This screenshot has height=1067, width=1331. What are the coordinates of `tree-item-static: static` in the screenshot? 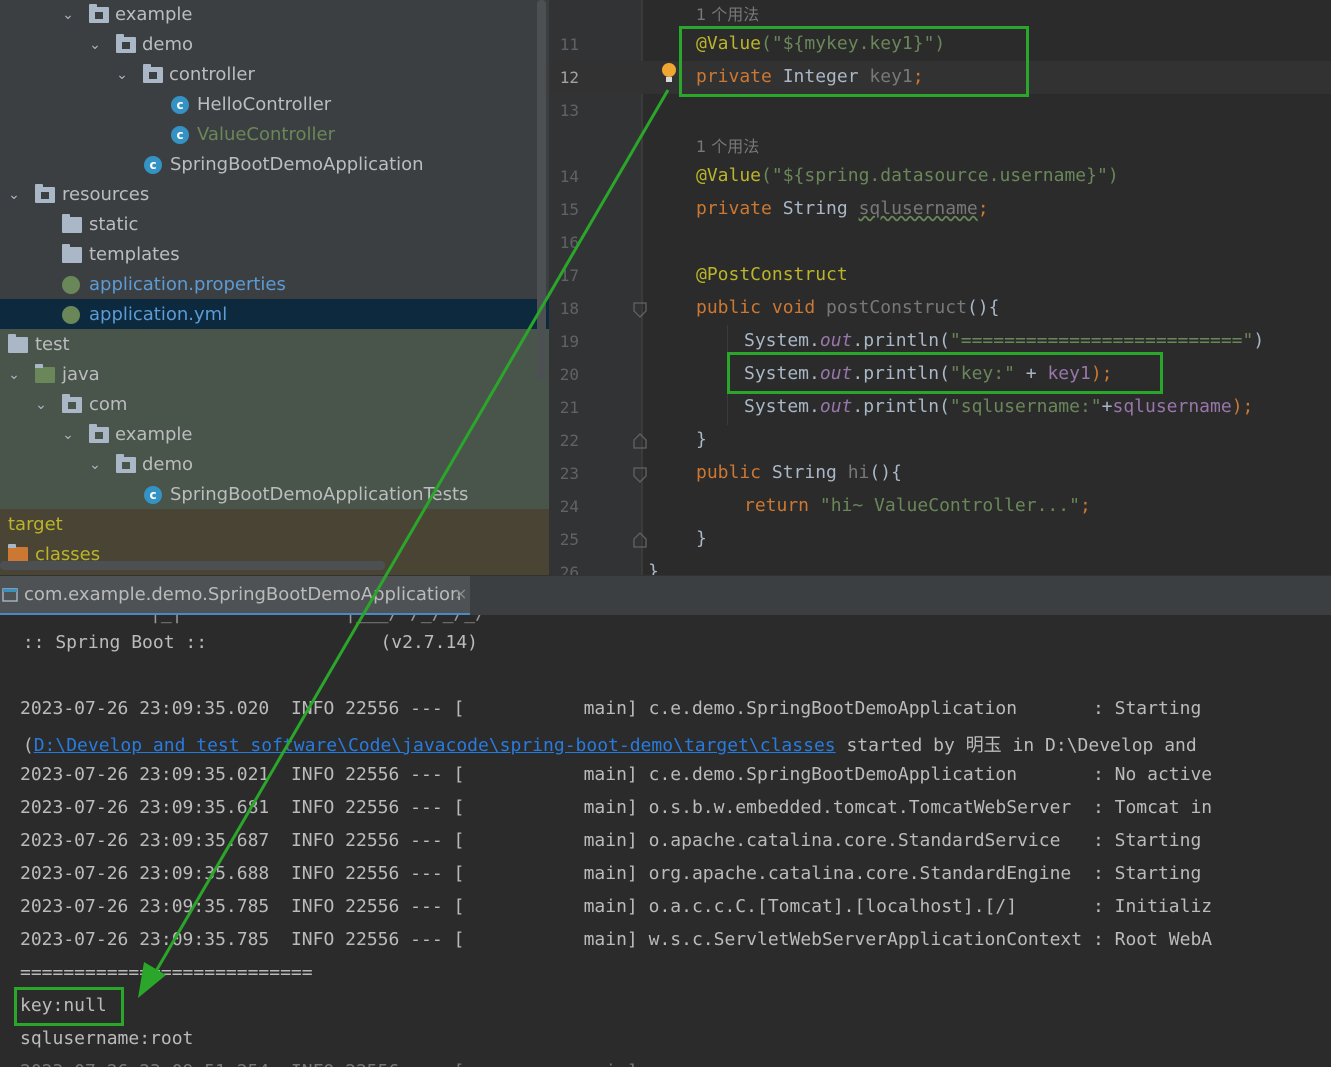 It's located at (274, 225).